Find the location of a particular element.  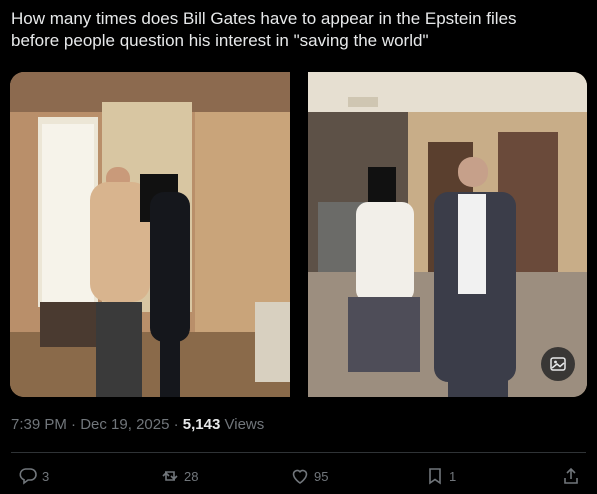

repost-count: 28 is located at coordinates (191, 476).